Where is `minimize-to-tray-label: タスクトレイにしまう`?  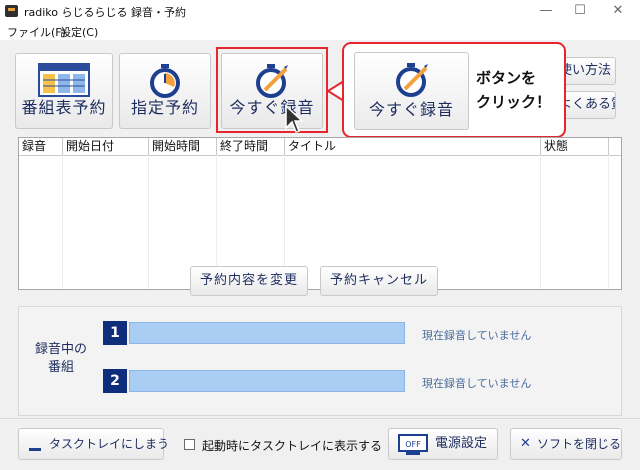
minimize-to-tray-label: タスクトレイにしまう is located at coordinates (109, 444).